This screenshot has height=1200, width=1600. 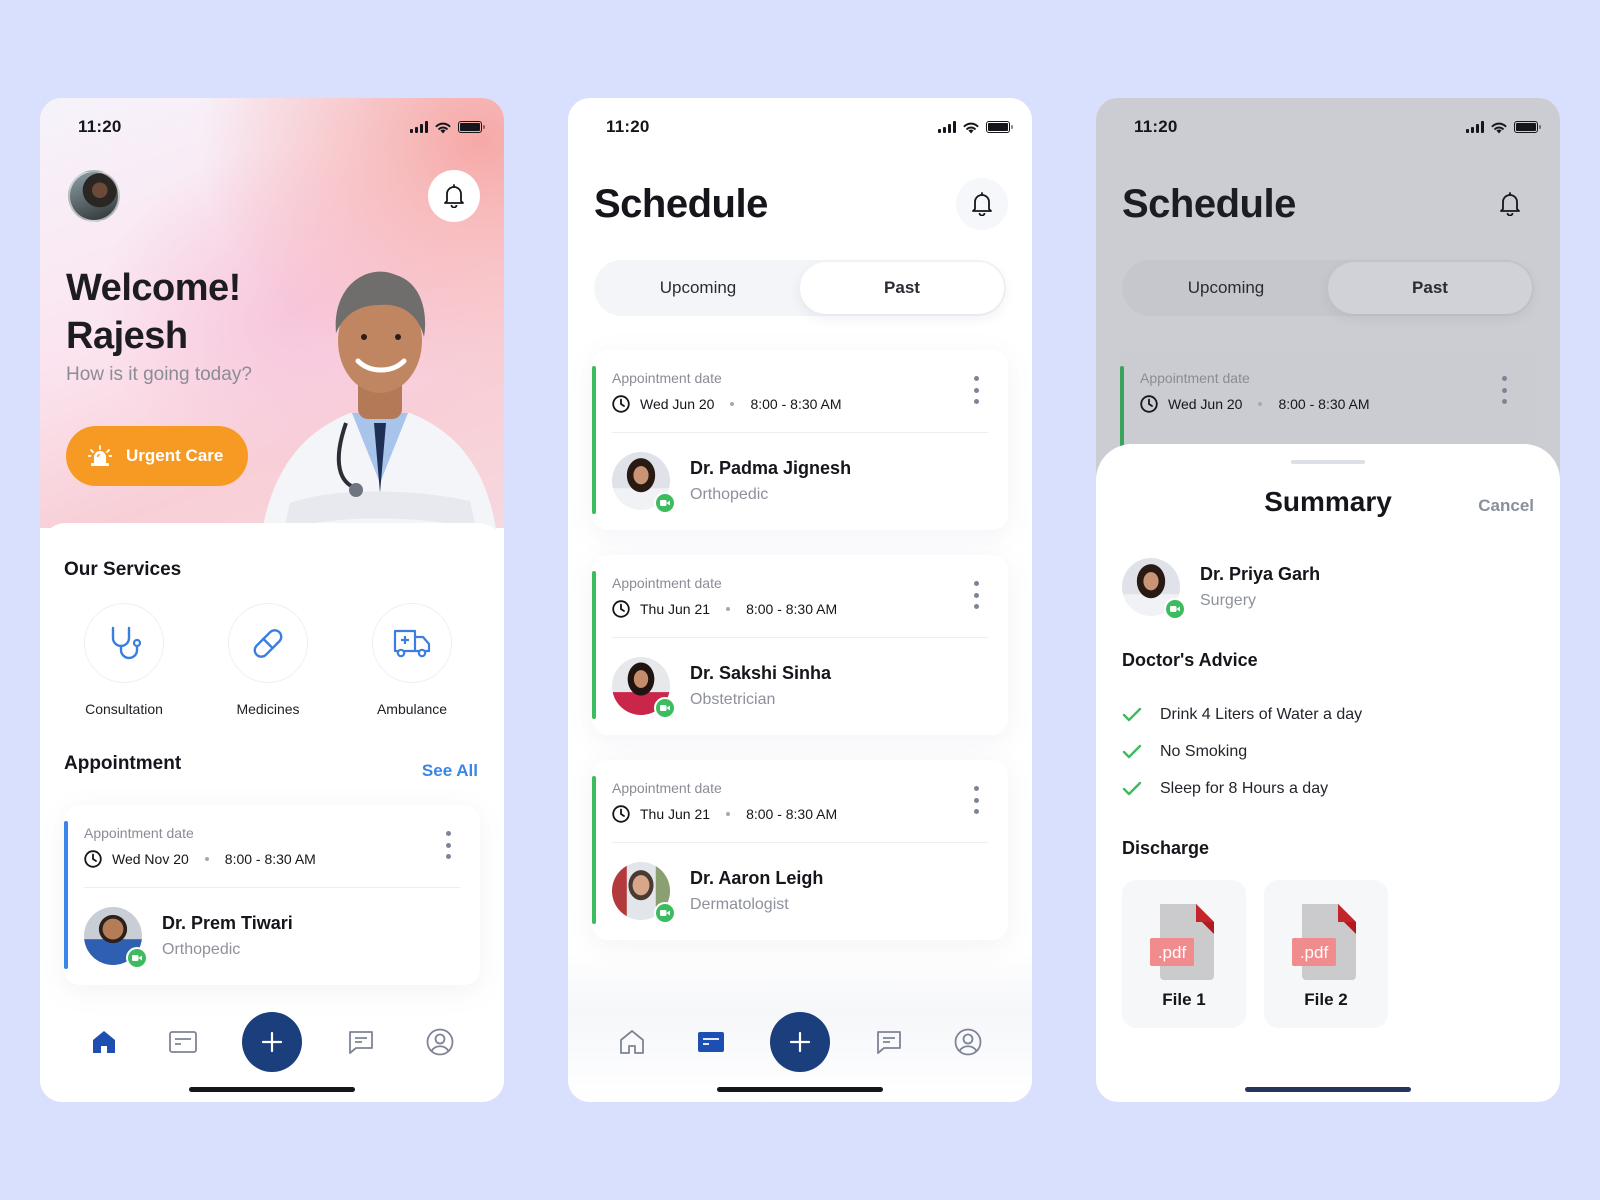 I want to click on home-icon, so click(x=103, y=1042).